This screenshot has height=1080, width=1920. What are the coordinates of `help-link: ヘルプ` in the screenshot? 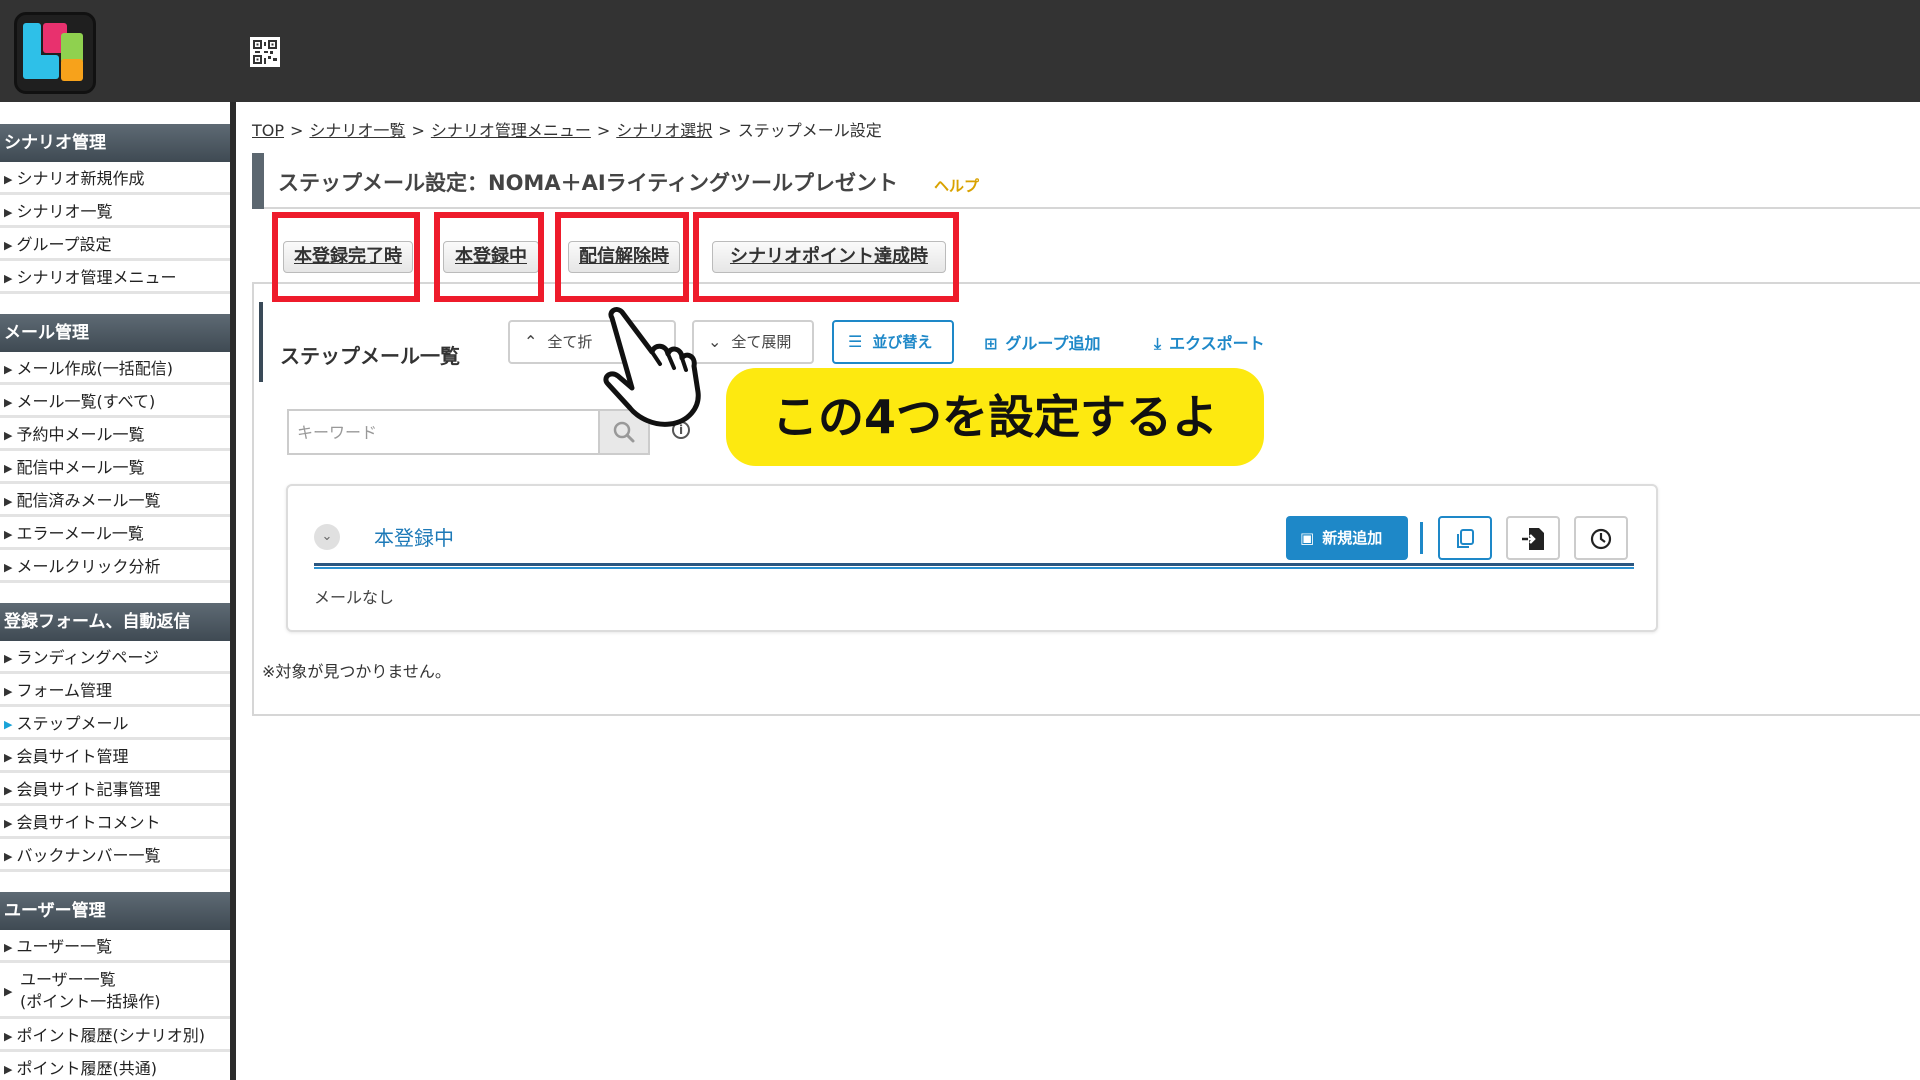 It's located at (956, 185).